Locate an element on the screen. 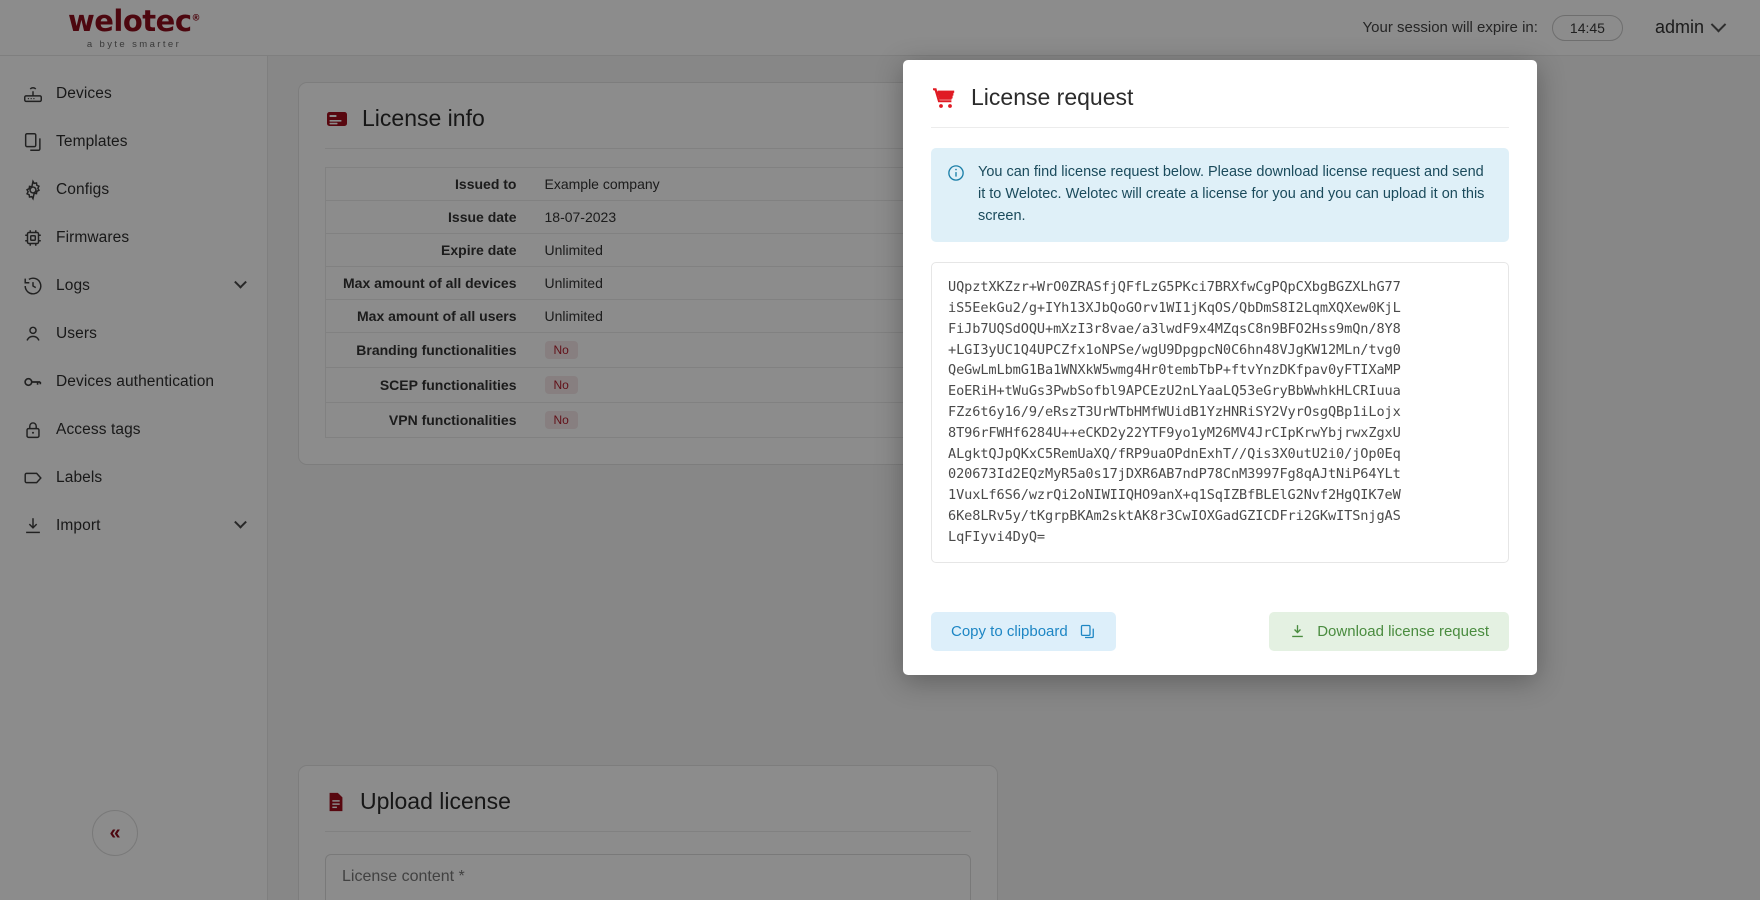  download-license-request-button: Download license request is located at coordinates (1389, 631).